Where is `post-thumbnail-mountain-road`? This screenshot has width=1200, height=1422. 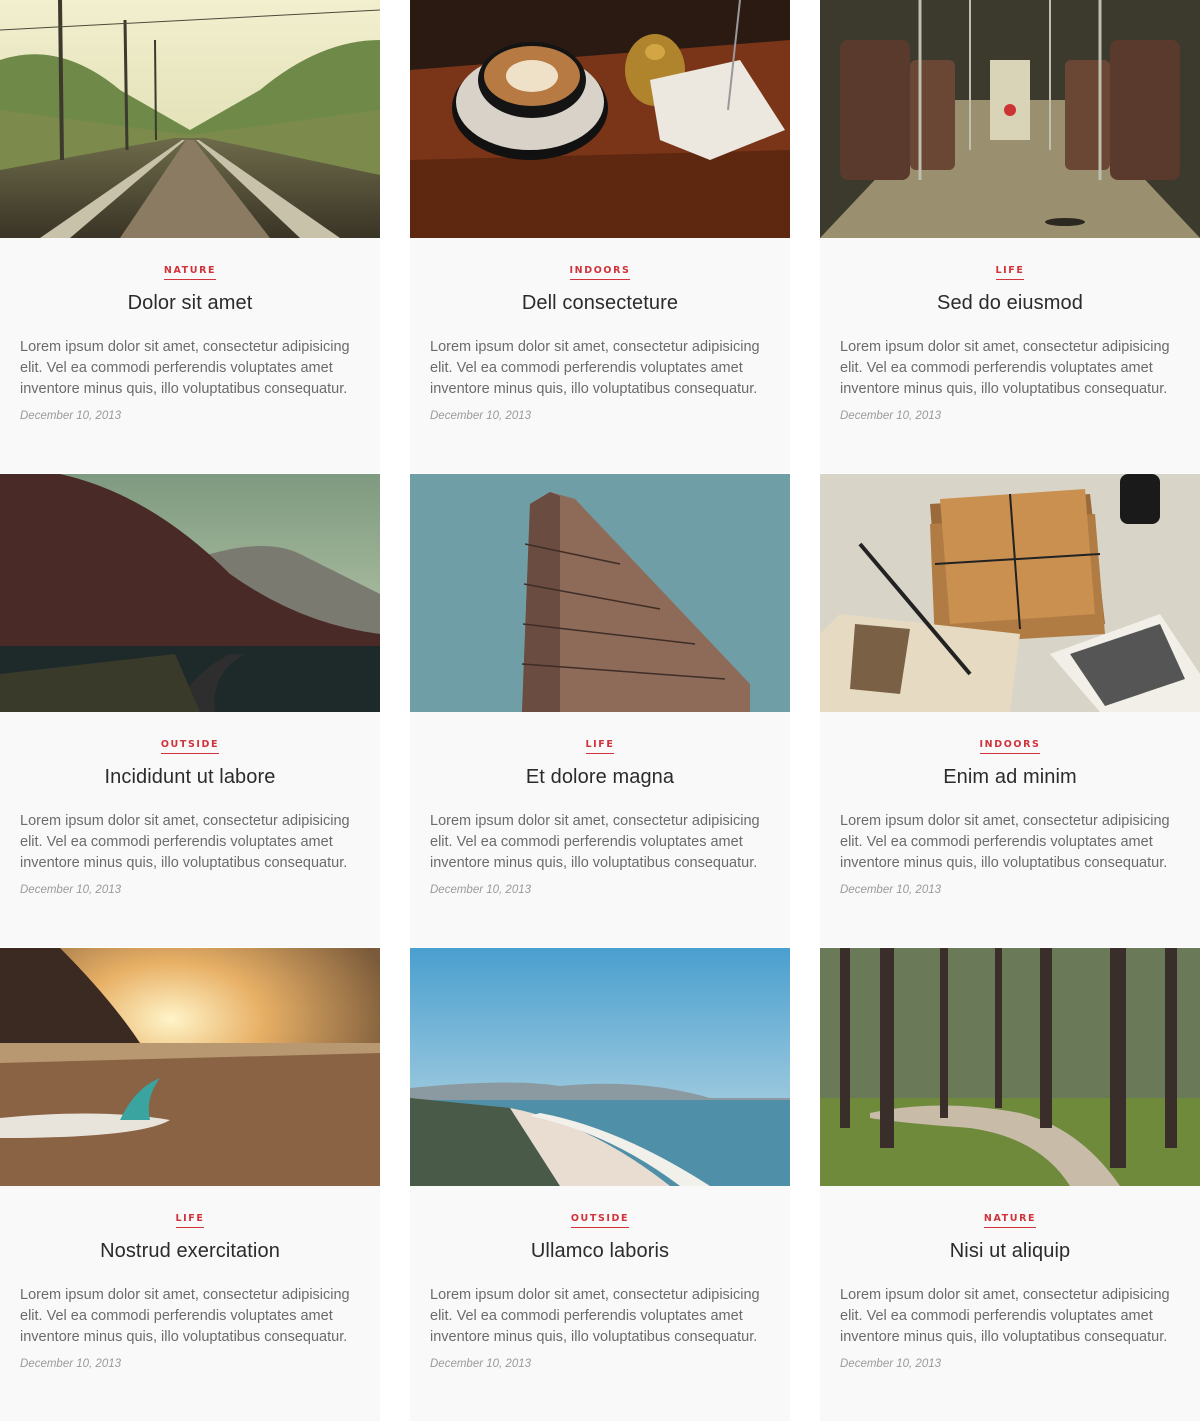 post-thumbnail-mountain-road is located at coordinates (190, 593).